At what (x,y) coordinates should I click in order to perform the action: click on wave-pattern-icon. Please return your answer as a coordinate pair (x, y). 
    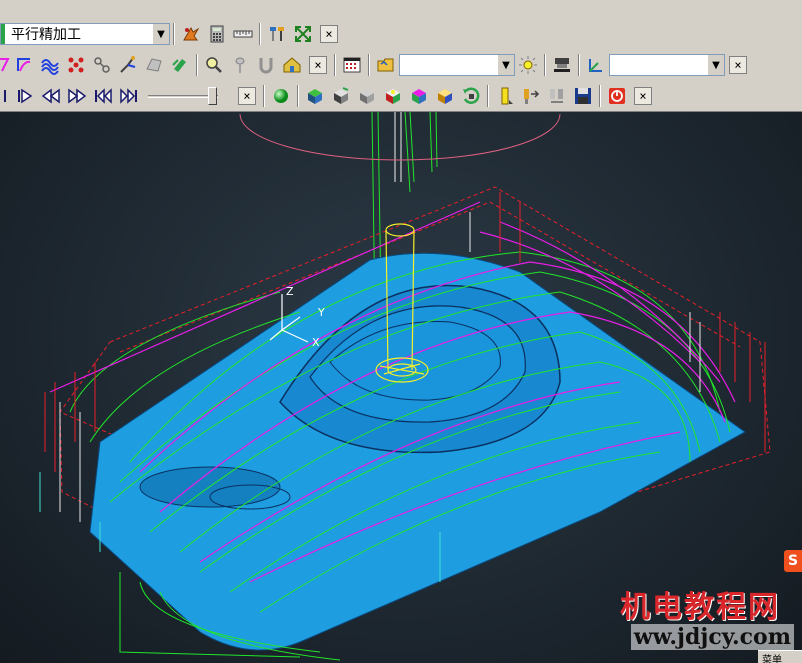
    Looking at the image, I should click on (50, 65).